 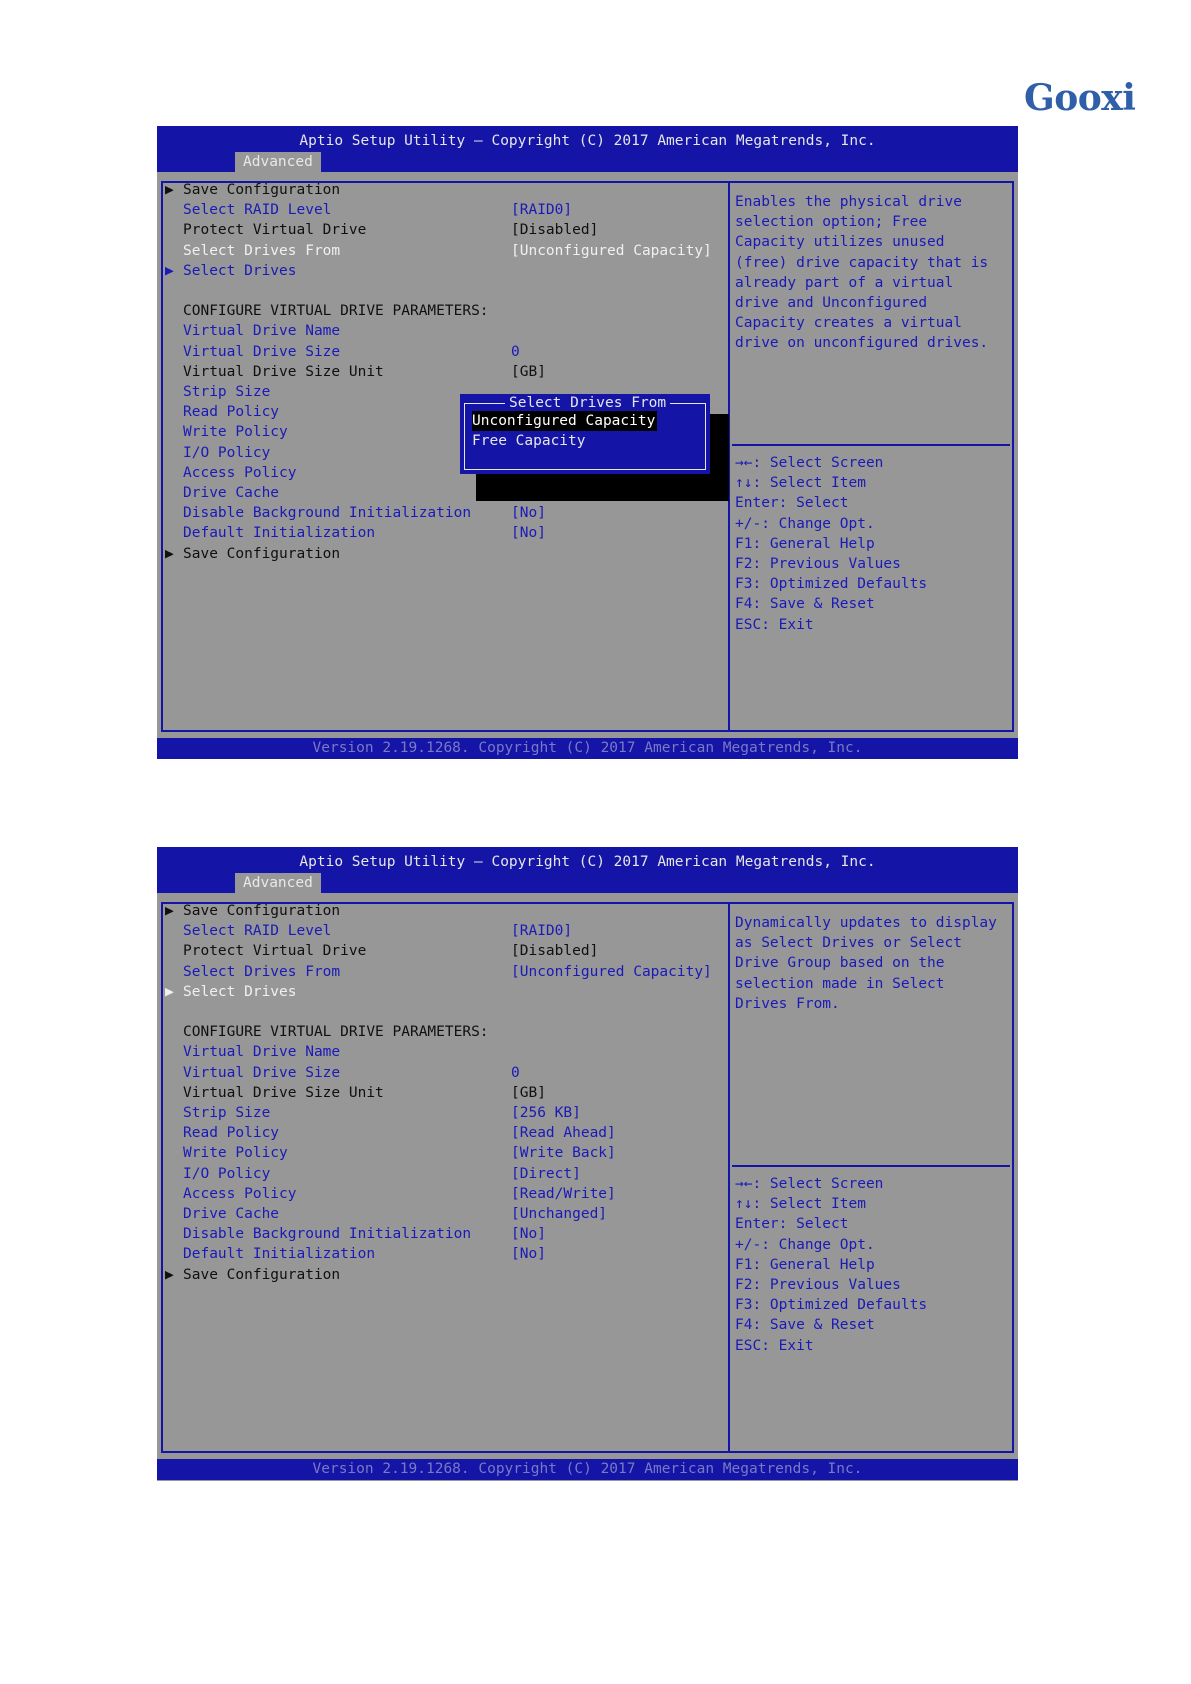 I want to click on menu-item-value: [Read Ahead], so click(x=563, y=1133).